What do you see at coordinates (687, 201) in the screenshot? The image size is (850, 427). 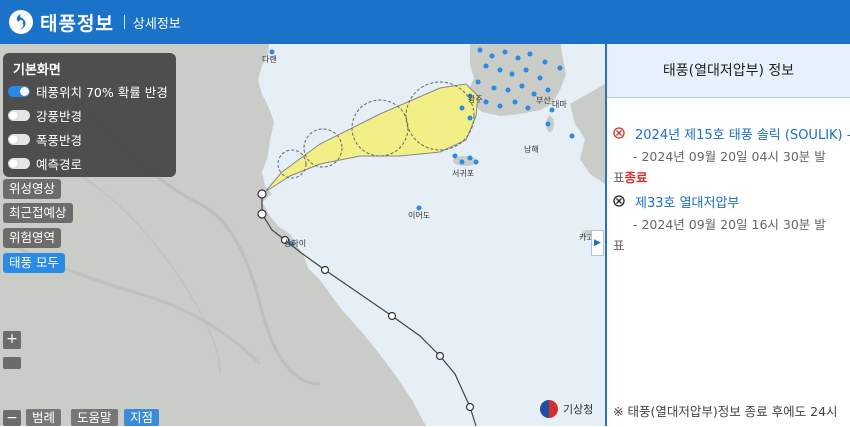 I see `storm-name: 제33호 열대저압부` at bounding box center [687, 201].